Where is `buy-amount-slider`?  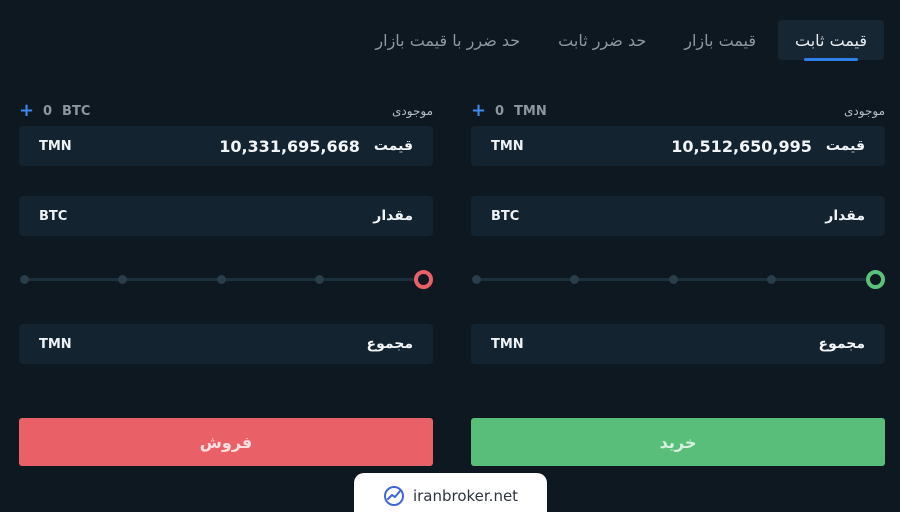 buy-amount-slider is located at coordinates (678, 280).